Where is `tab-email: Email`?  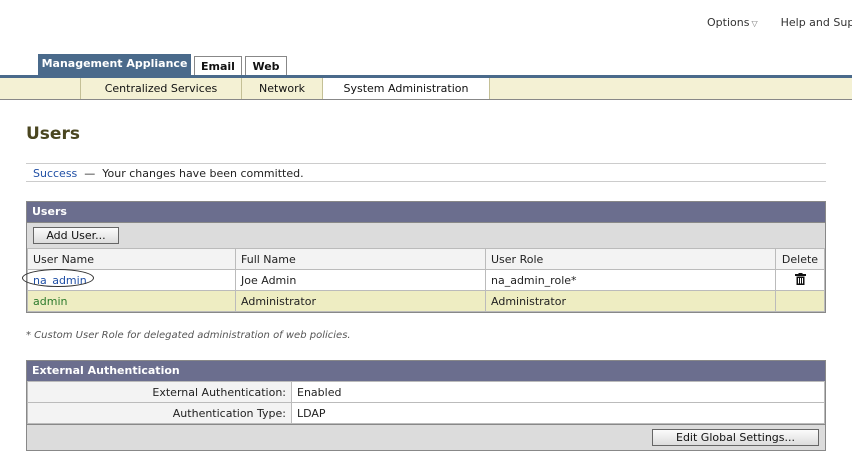 tab-email: Email is located at coordinates (218, 66).